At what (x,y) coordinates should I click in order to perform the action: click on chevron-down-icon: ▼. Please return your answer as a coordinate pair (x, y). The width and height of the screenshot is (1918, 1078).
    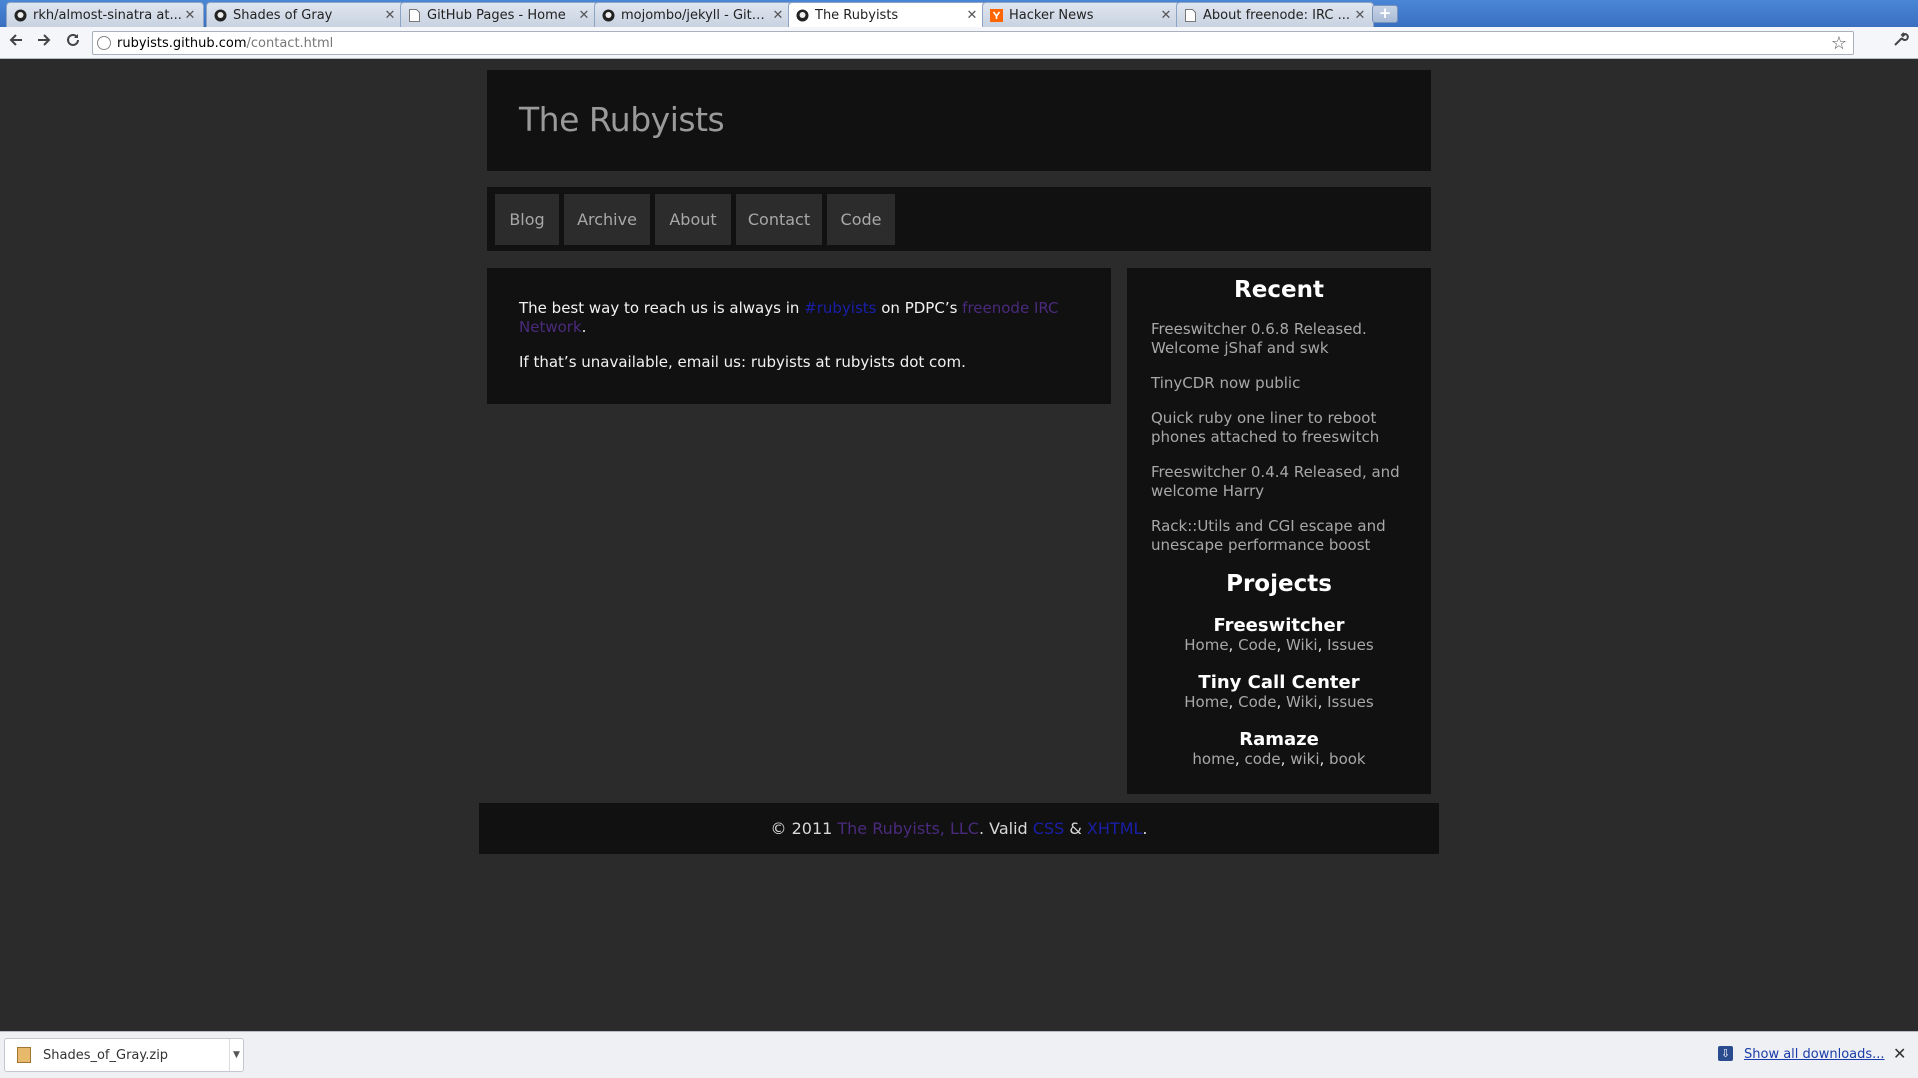
    Looking at the image, I should click on (236, 1055).